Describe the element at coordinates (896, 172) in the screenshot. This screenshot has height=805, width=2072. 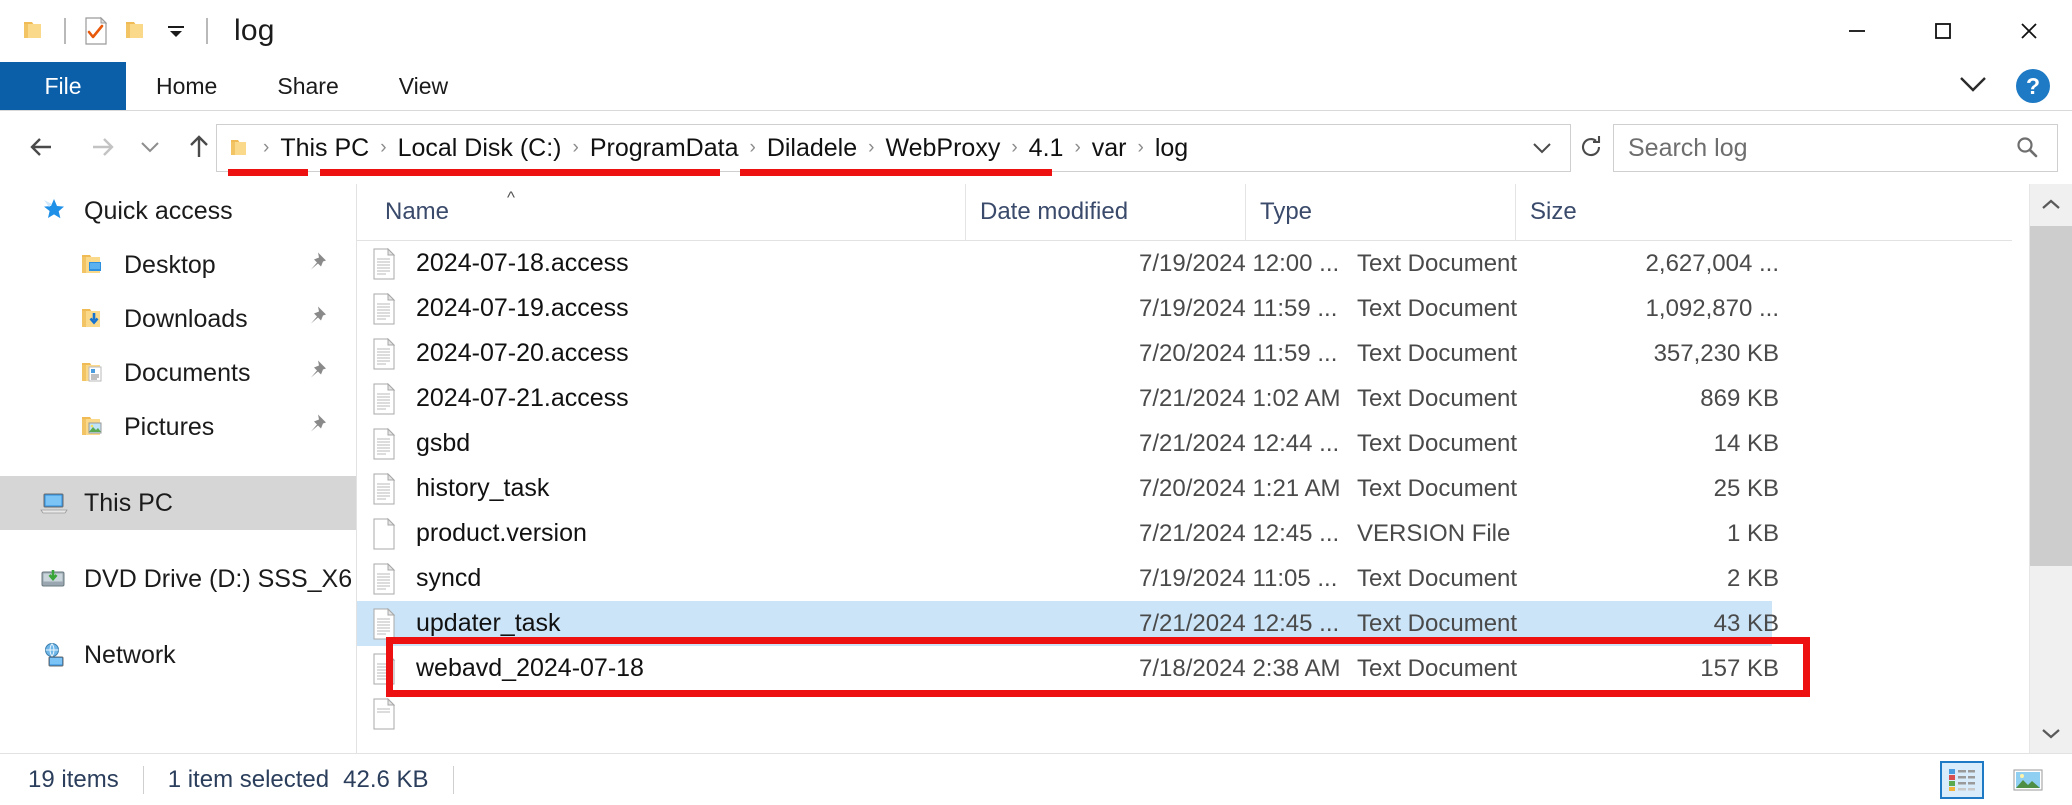
I see `annotation-underline-path-tail` at that location.